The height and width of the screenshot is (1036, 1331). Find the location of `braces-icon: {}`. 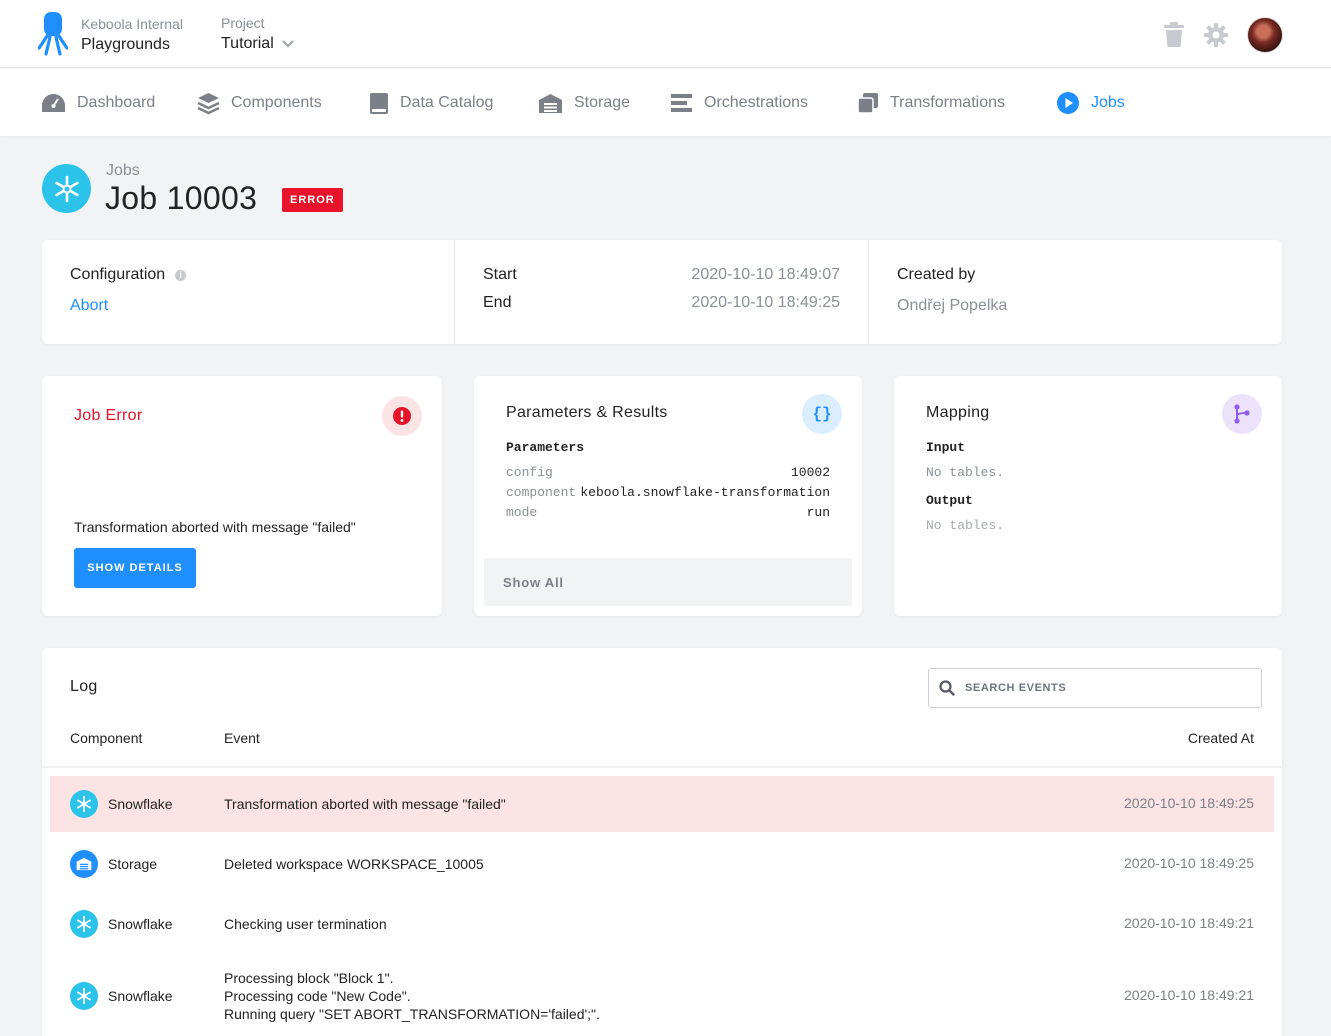

braces-icon: {} is located at coordinates (822, 414).